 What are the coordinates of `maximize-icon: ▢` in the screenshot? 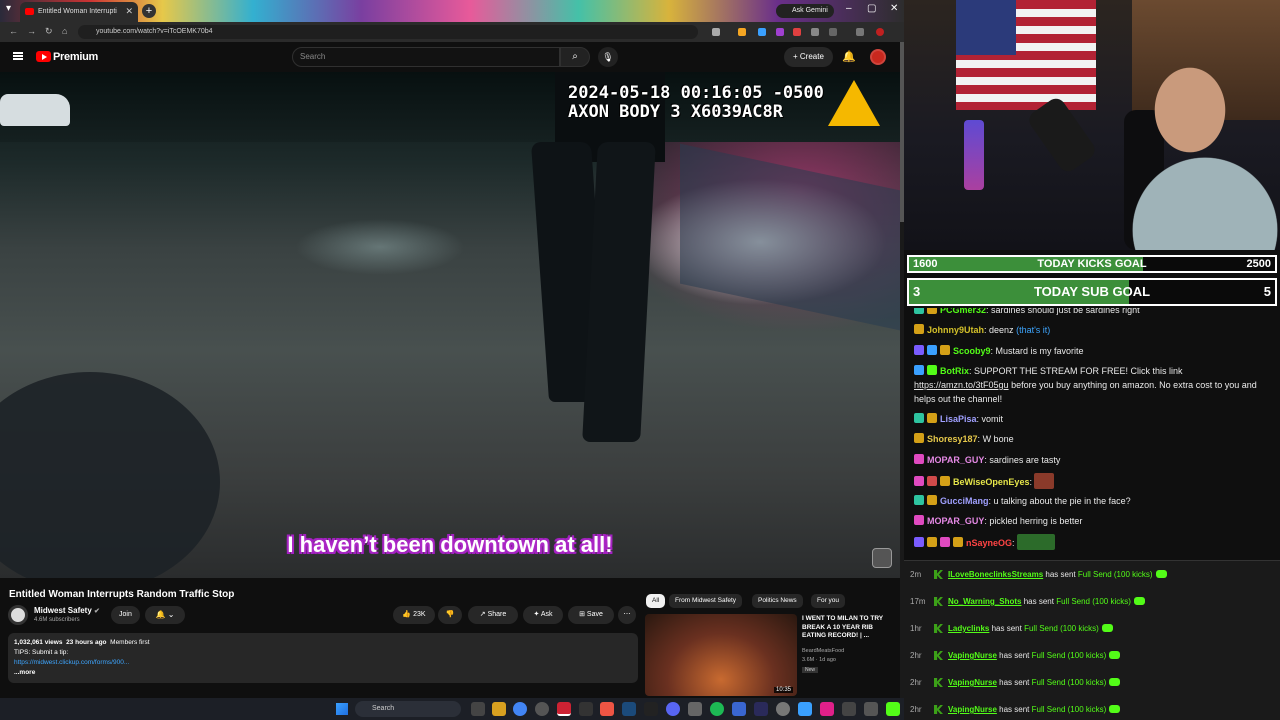 It's located at (871, 8).